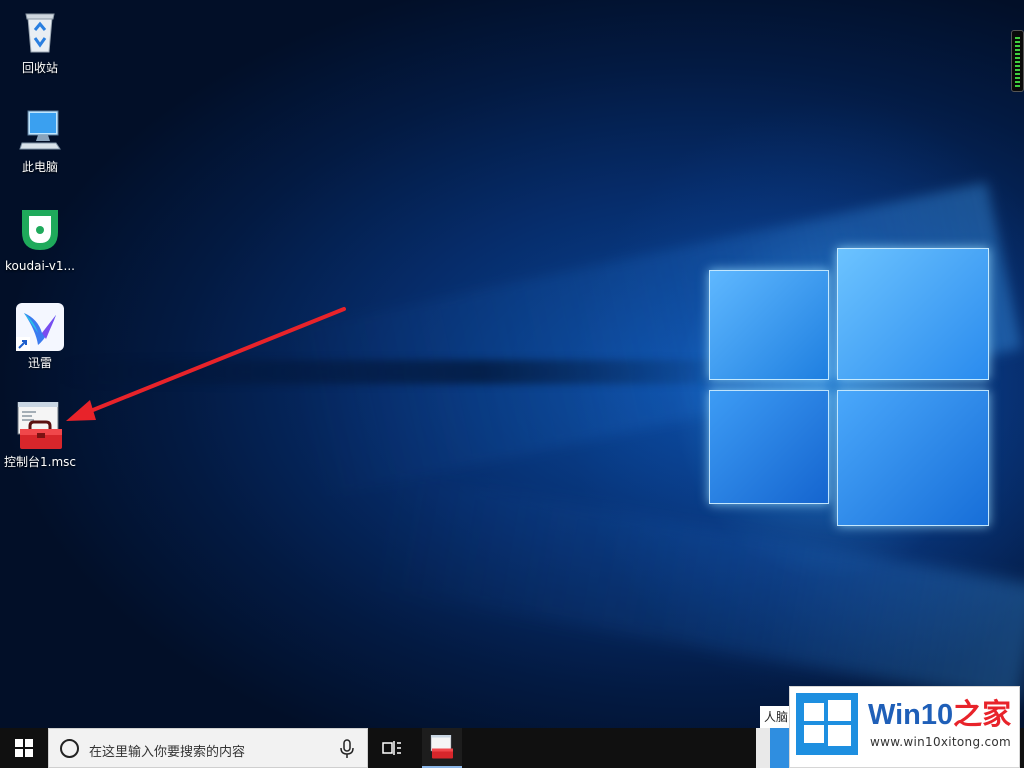  I want to click on side-level-meter, so click(1017, 61).